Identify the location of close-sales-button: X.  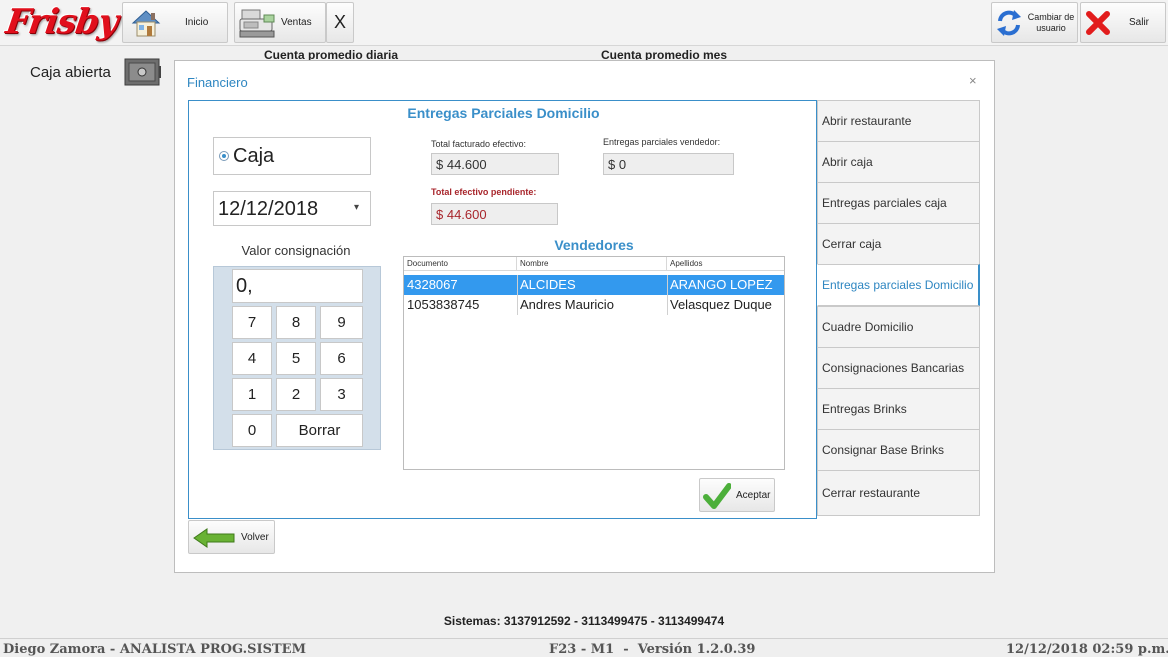
(340, 22).